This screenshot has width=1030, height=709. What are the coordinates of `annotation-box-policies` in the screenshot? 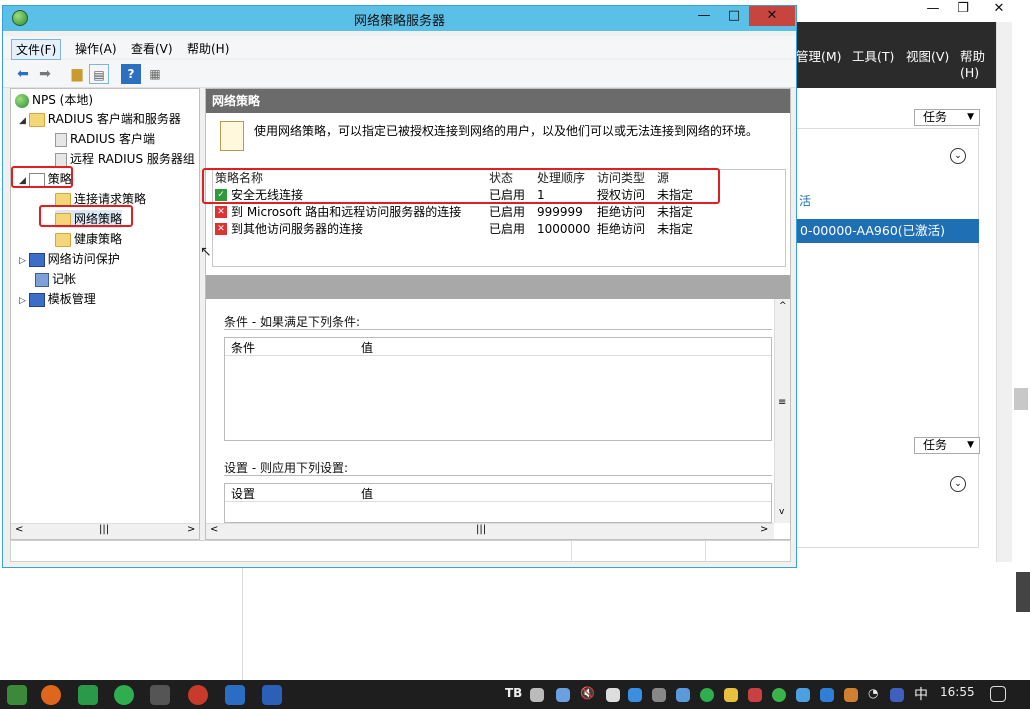 It's located at (42, 177).